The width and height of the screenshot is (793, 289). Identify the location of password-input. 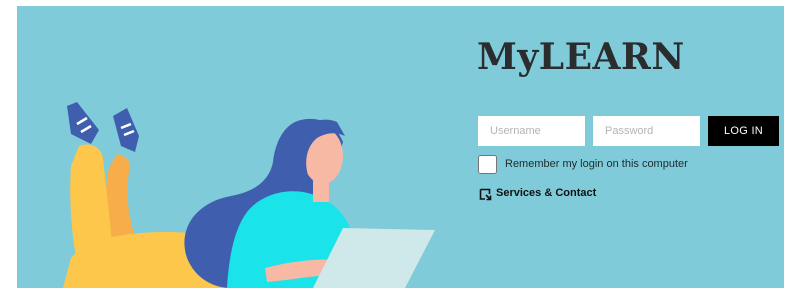
(646, 131).